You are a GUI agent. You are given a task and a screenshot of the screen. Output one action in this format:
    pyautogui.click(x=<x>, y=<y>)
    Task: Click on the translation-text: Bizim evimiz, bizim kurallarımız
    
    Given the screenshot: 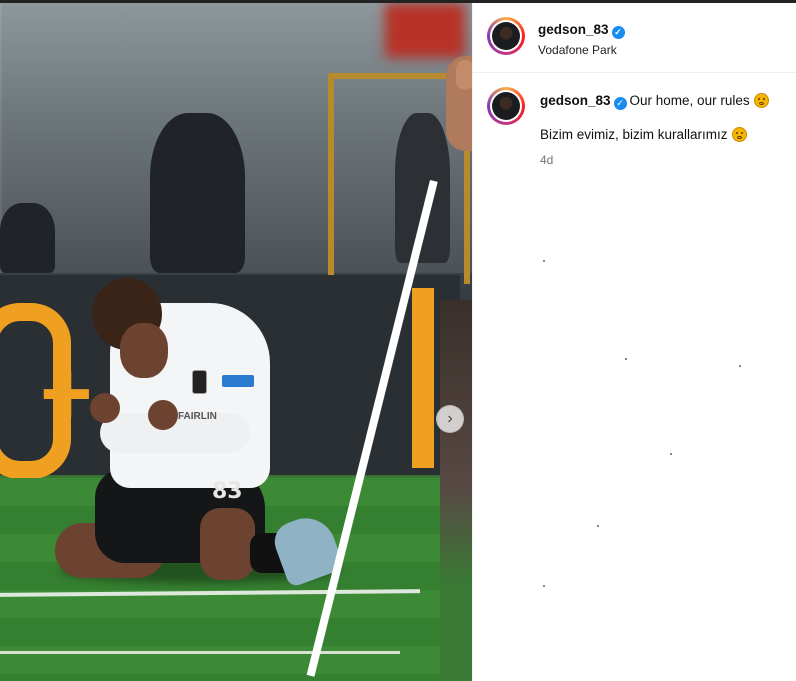 What is the action you would take?
    pyautogui.click(x=634, y=134)
    